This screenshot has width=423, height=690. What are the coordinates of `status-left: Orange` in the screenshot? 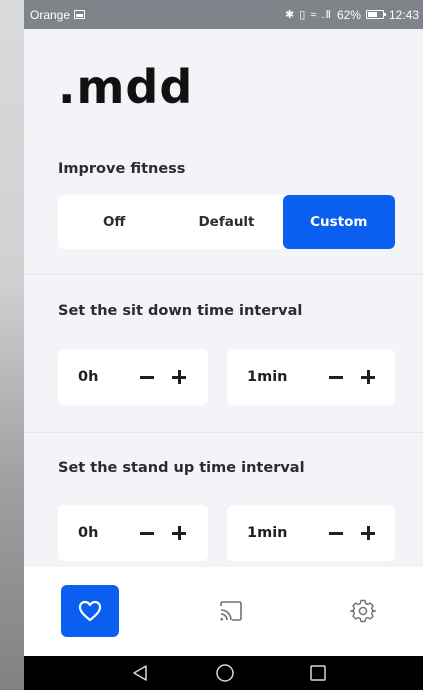 It's located at (58, 14).